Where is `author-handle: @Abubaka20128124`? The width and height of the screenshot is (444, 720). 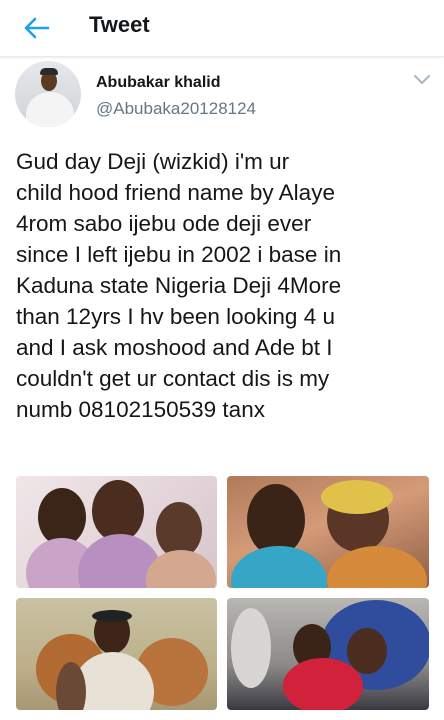 author-handle: @Abubaka20128124 is located at coordinates (176, 109).